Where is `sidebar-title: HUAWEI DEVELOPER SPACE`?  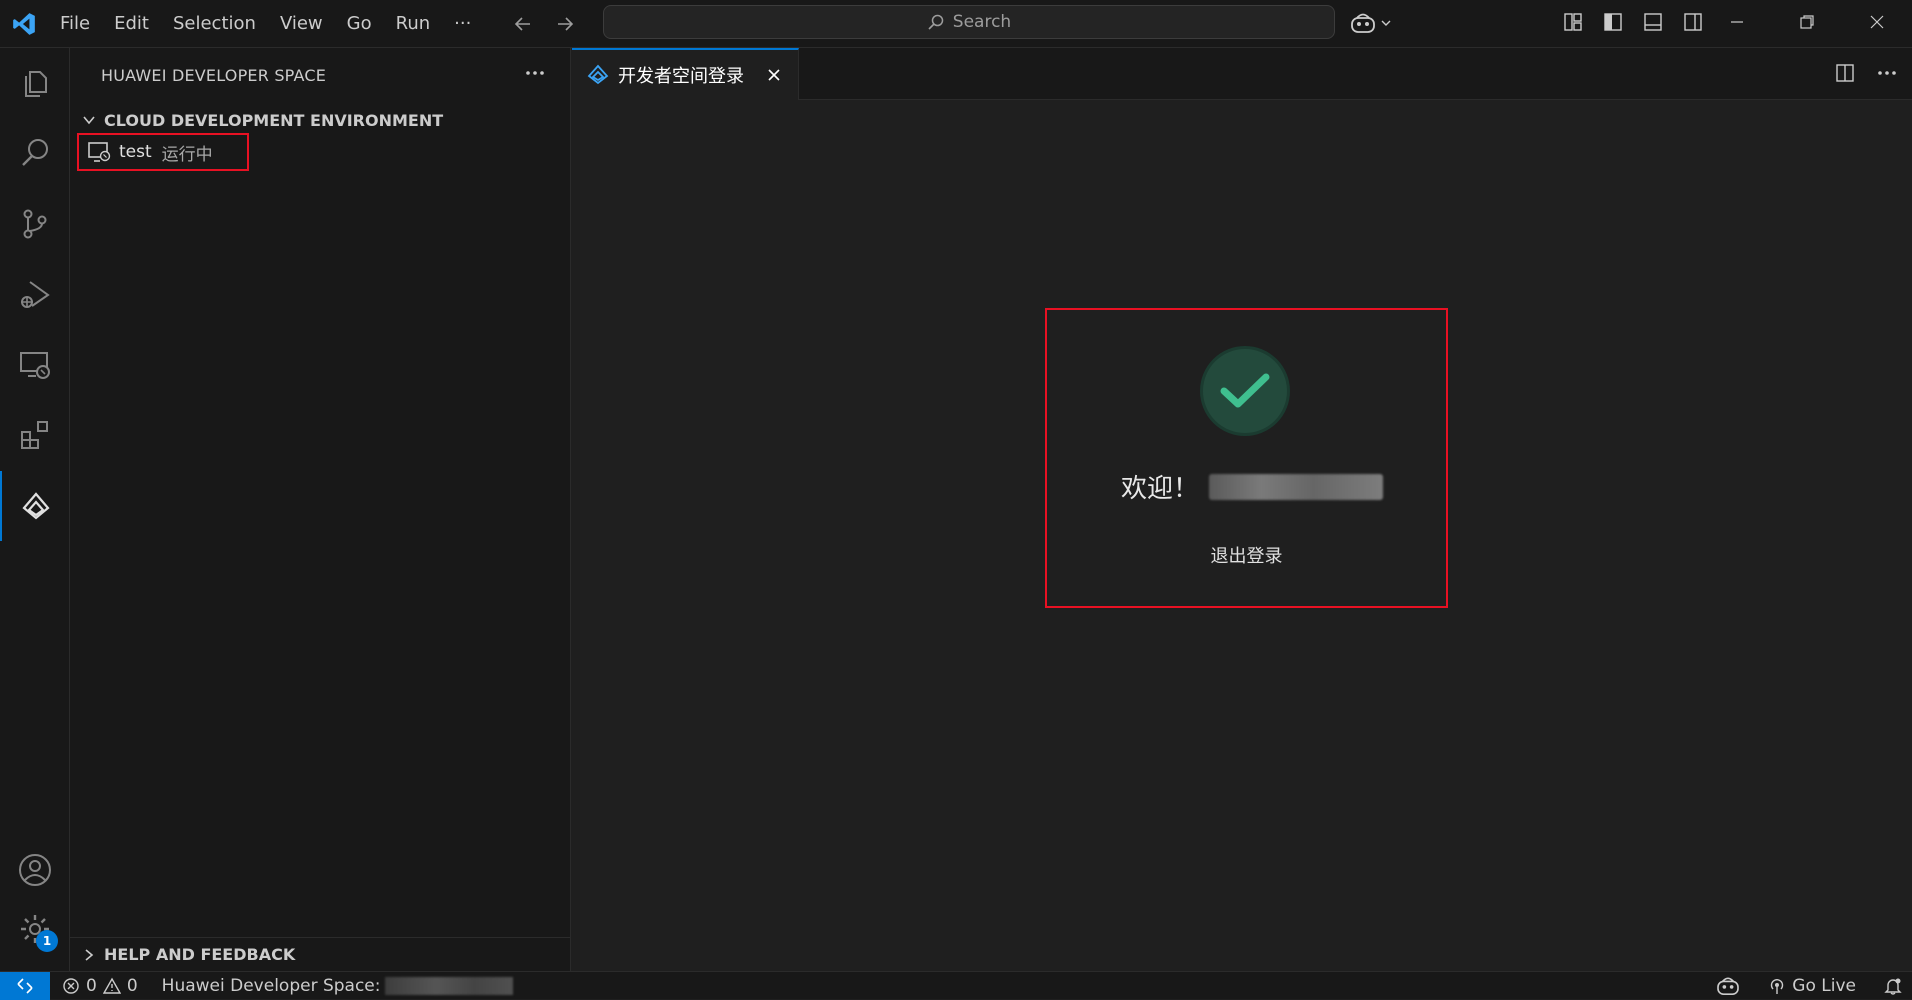
sidebar-title: HUAWEI DEVELOPER SPACE is located at coordinates (214, 75).